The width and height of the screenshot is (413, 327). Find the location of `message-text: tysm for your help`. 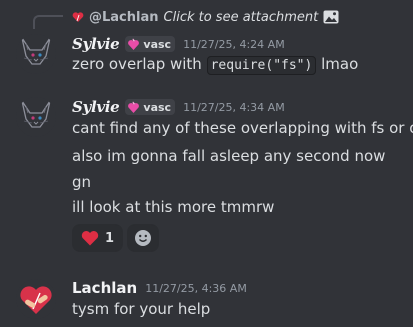

message-text: tysm for your help is located at coordinates (141, 309).